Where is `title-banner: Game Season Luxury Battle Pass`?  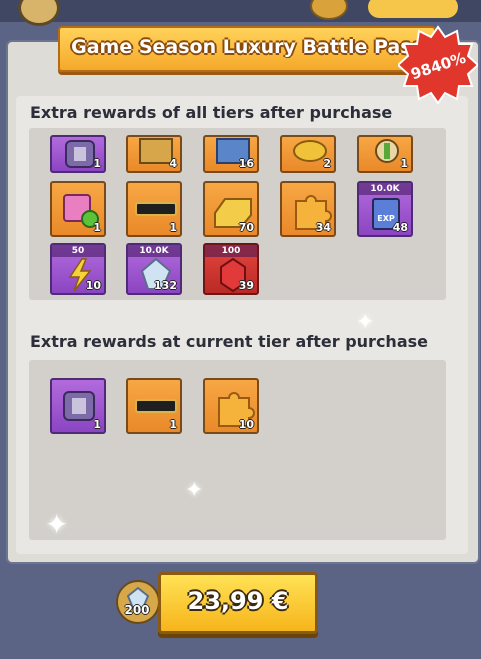
title-banner: Game Season Luxury Battle Pass is located at coordinates (247, 49).